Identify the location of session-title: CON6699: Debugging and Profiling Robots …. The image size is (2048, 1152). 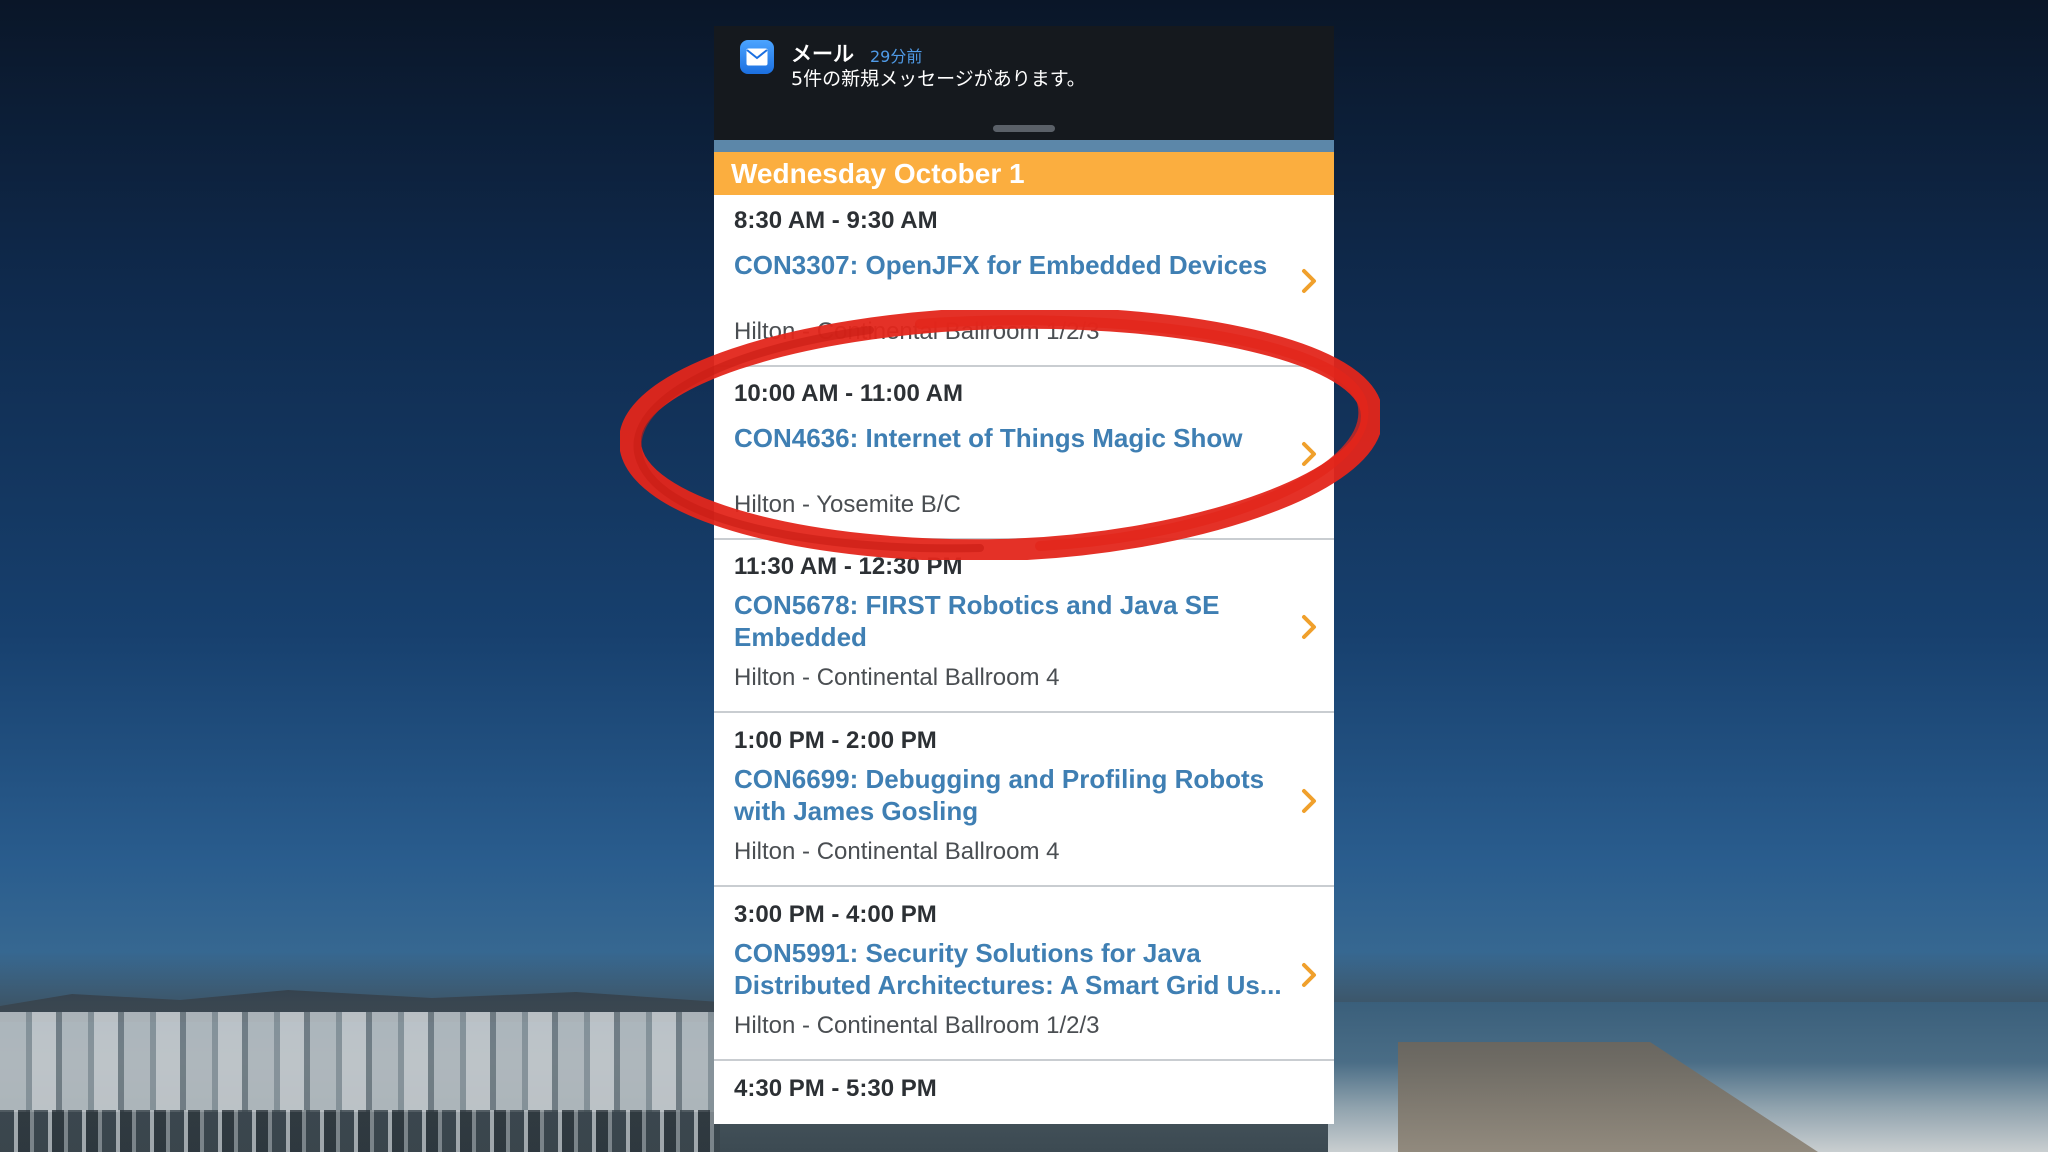
(999, 795).